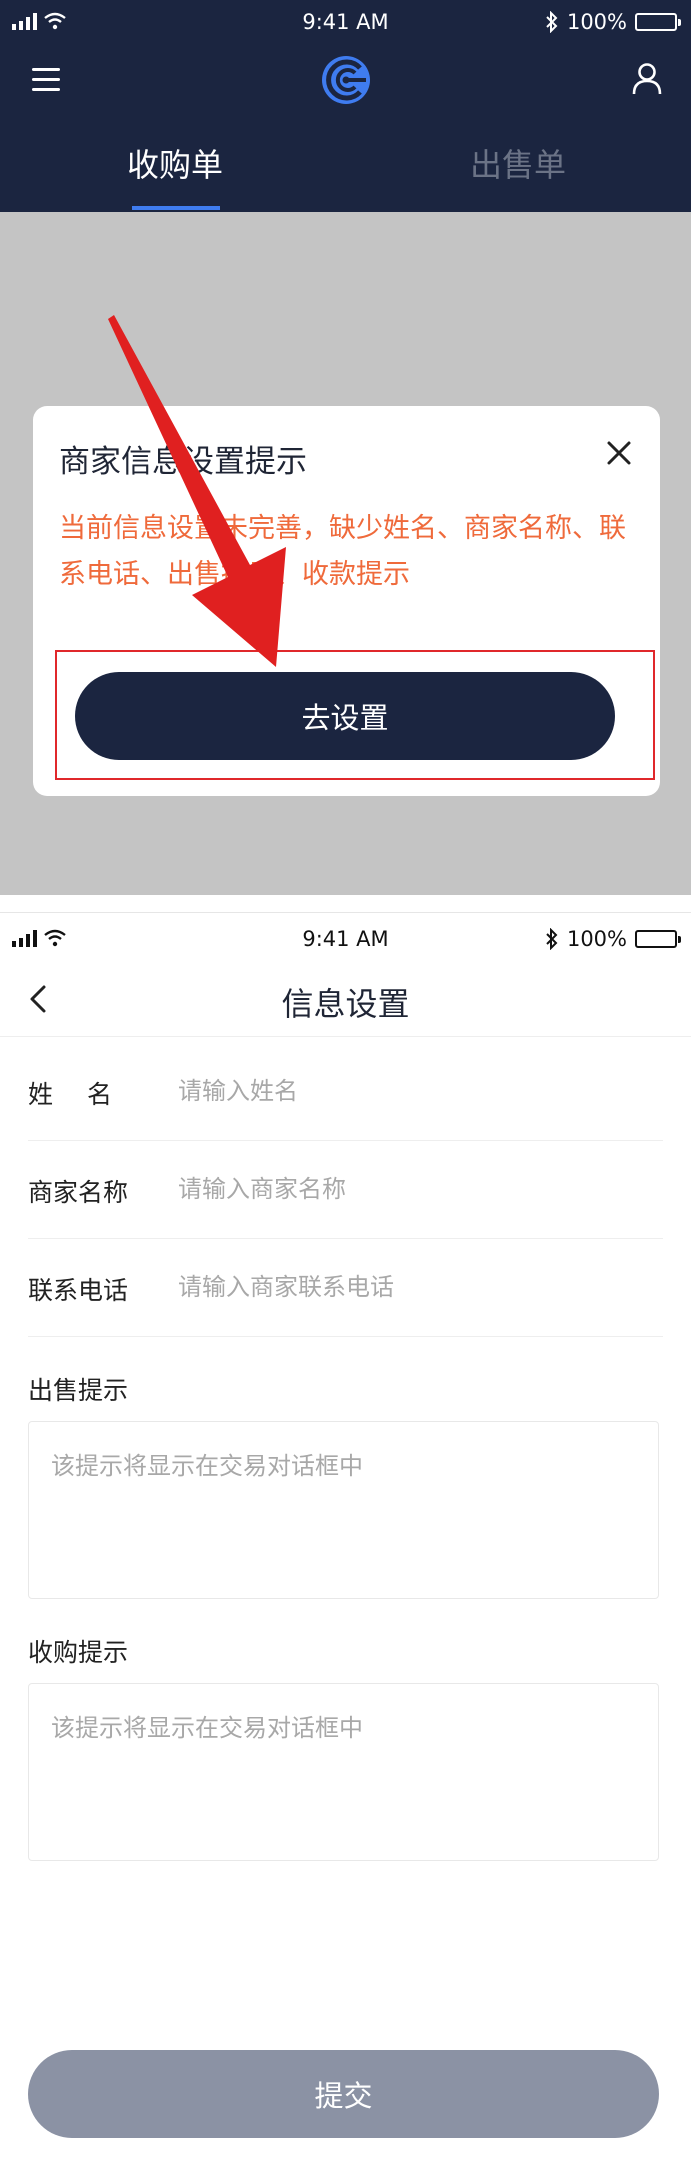  I want to click on user-profile-icon, so click(647, 79).